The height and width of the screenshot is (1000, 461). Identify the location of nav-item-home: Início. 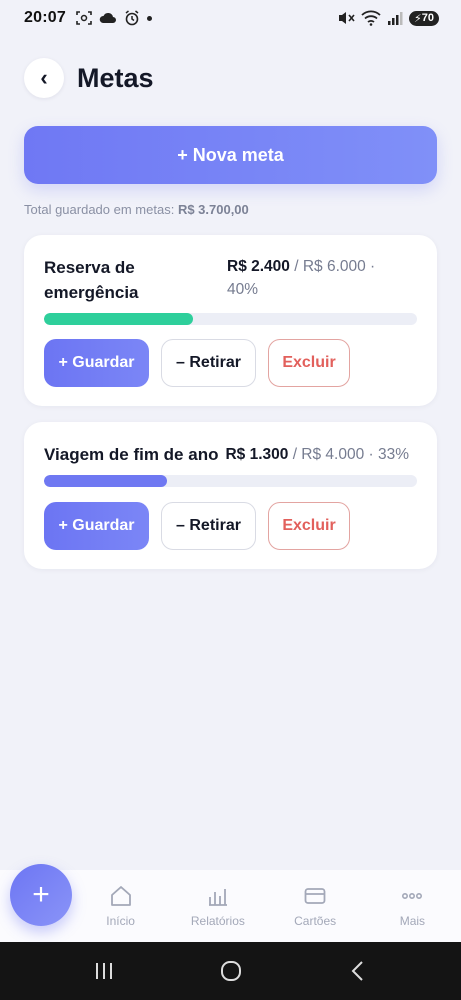
(120, 906).